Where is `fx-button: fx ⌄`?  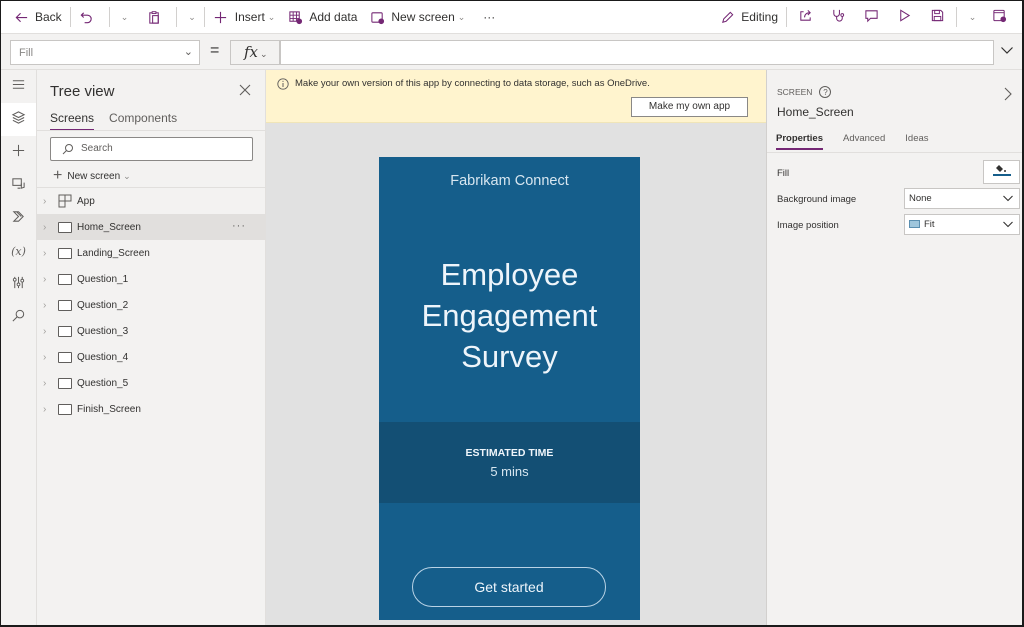
fx-button: fx ⌄ is located at coordinates (255, 52).